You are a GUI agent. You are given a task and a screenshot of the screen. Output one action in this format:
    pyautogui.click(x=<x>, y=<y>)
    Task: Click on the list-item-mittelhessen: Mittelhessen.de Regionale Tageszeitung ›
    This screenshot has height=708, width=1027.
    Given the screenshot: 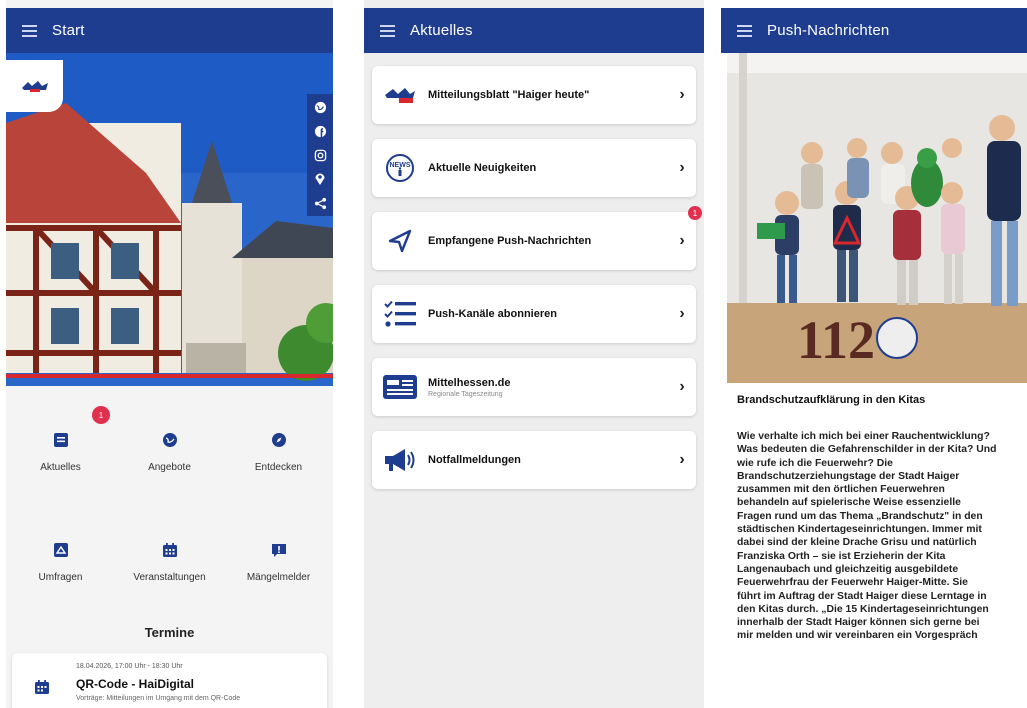 What is the action you would take?
    pyautogui.click(x=534, y=387)
    